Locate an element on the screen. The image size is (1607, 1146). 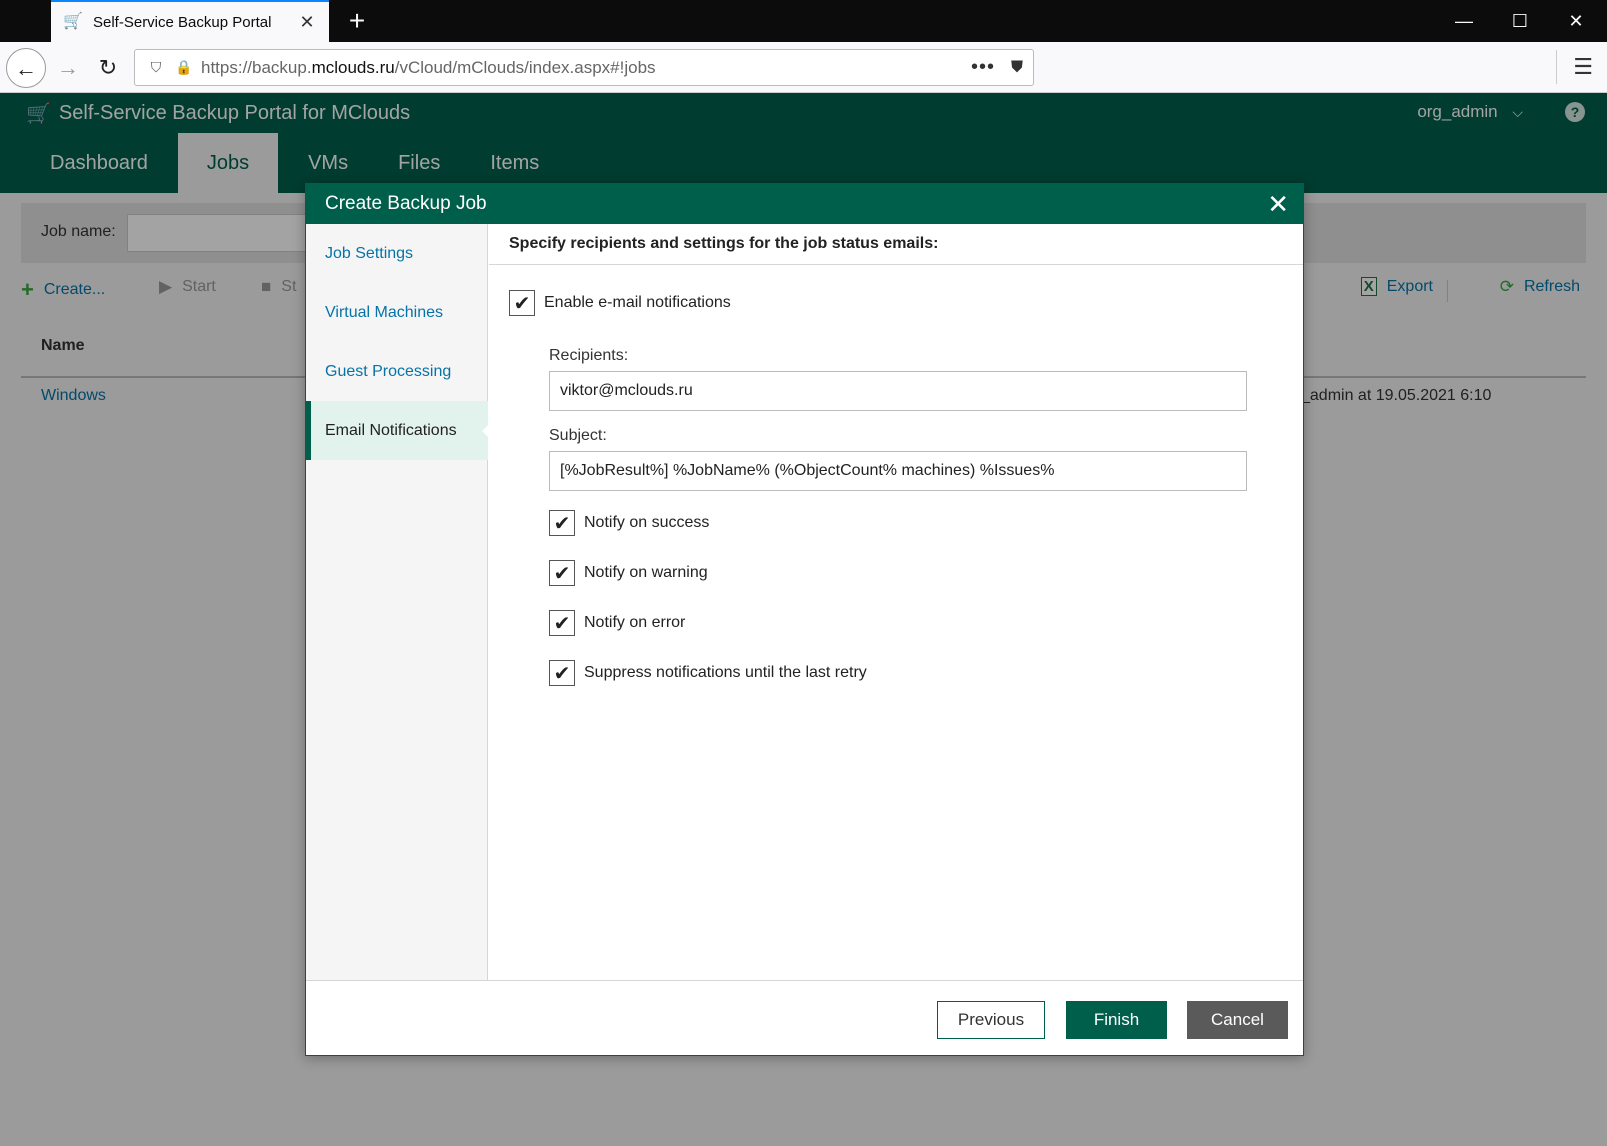
page-actions-icon: ••• is located at coordinates (983, 67).